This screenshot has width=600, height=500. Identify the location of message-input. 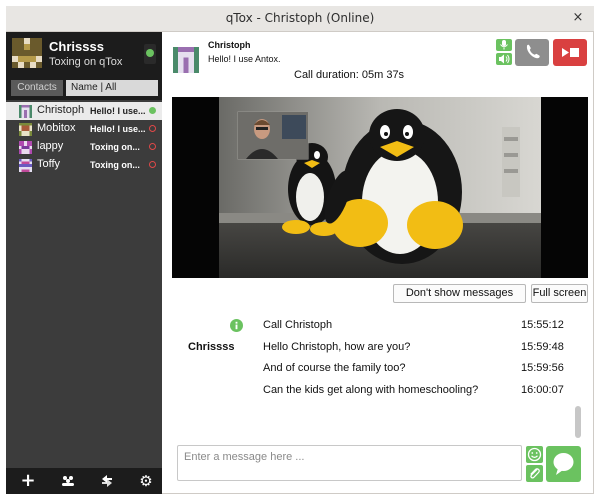
(349, 463).